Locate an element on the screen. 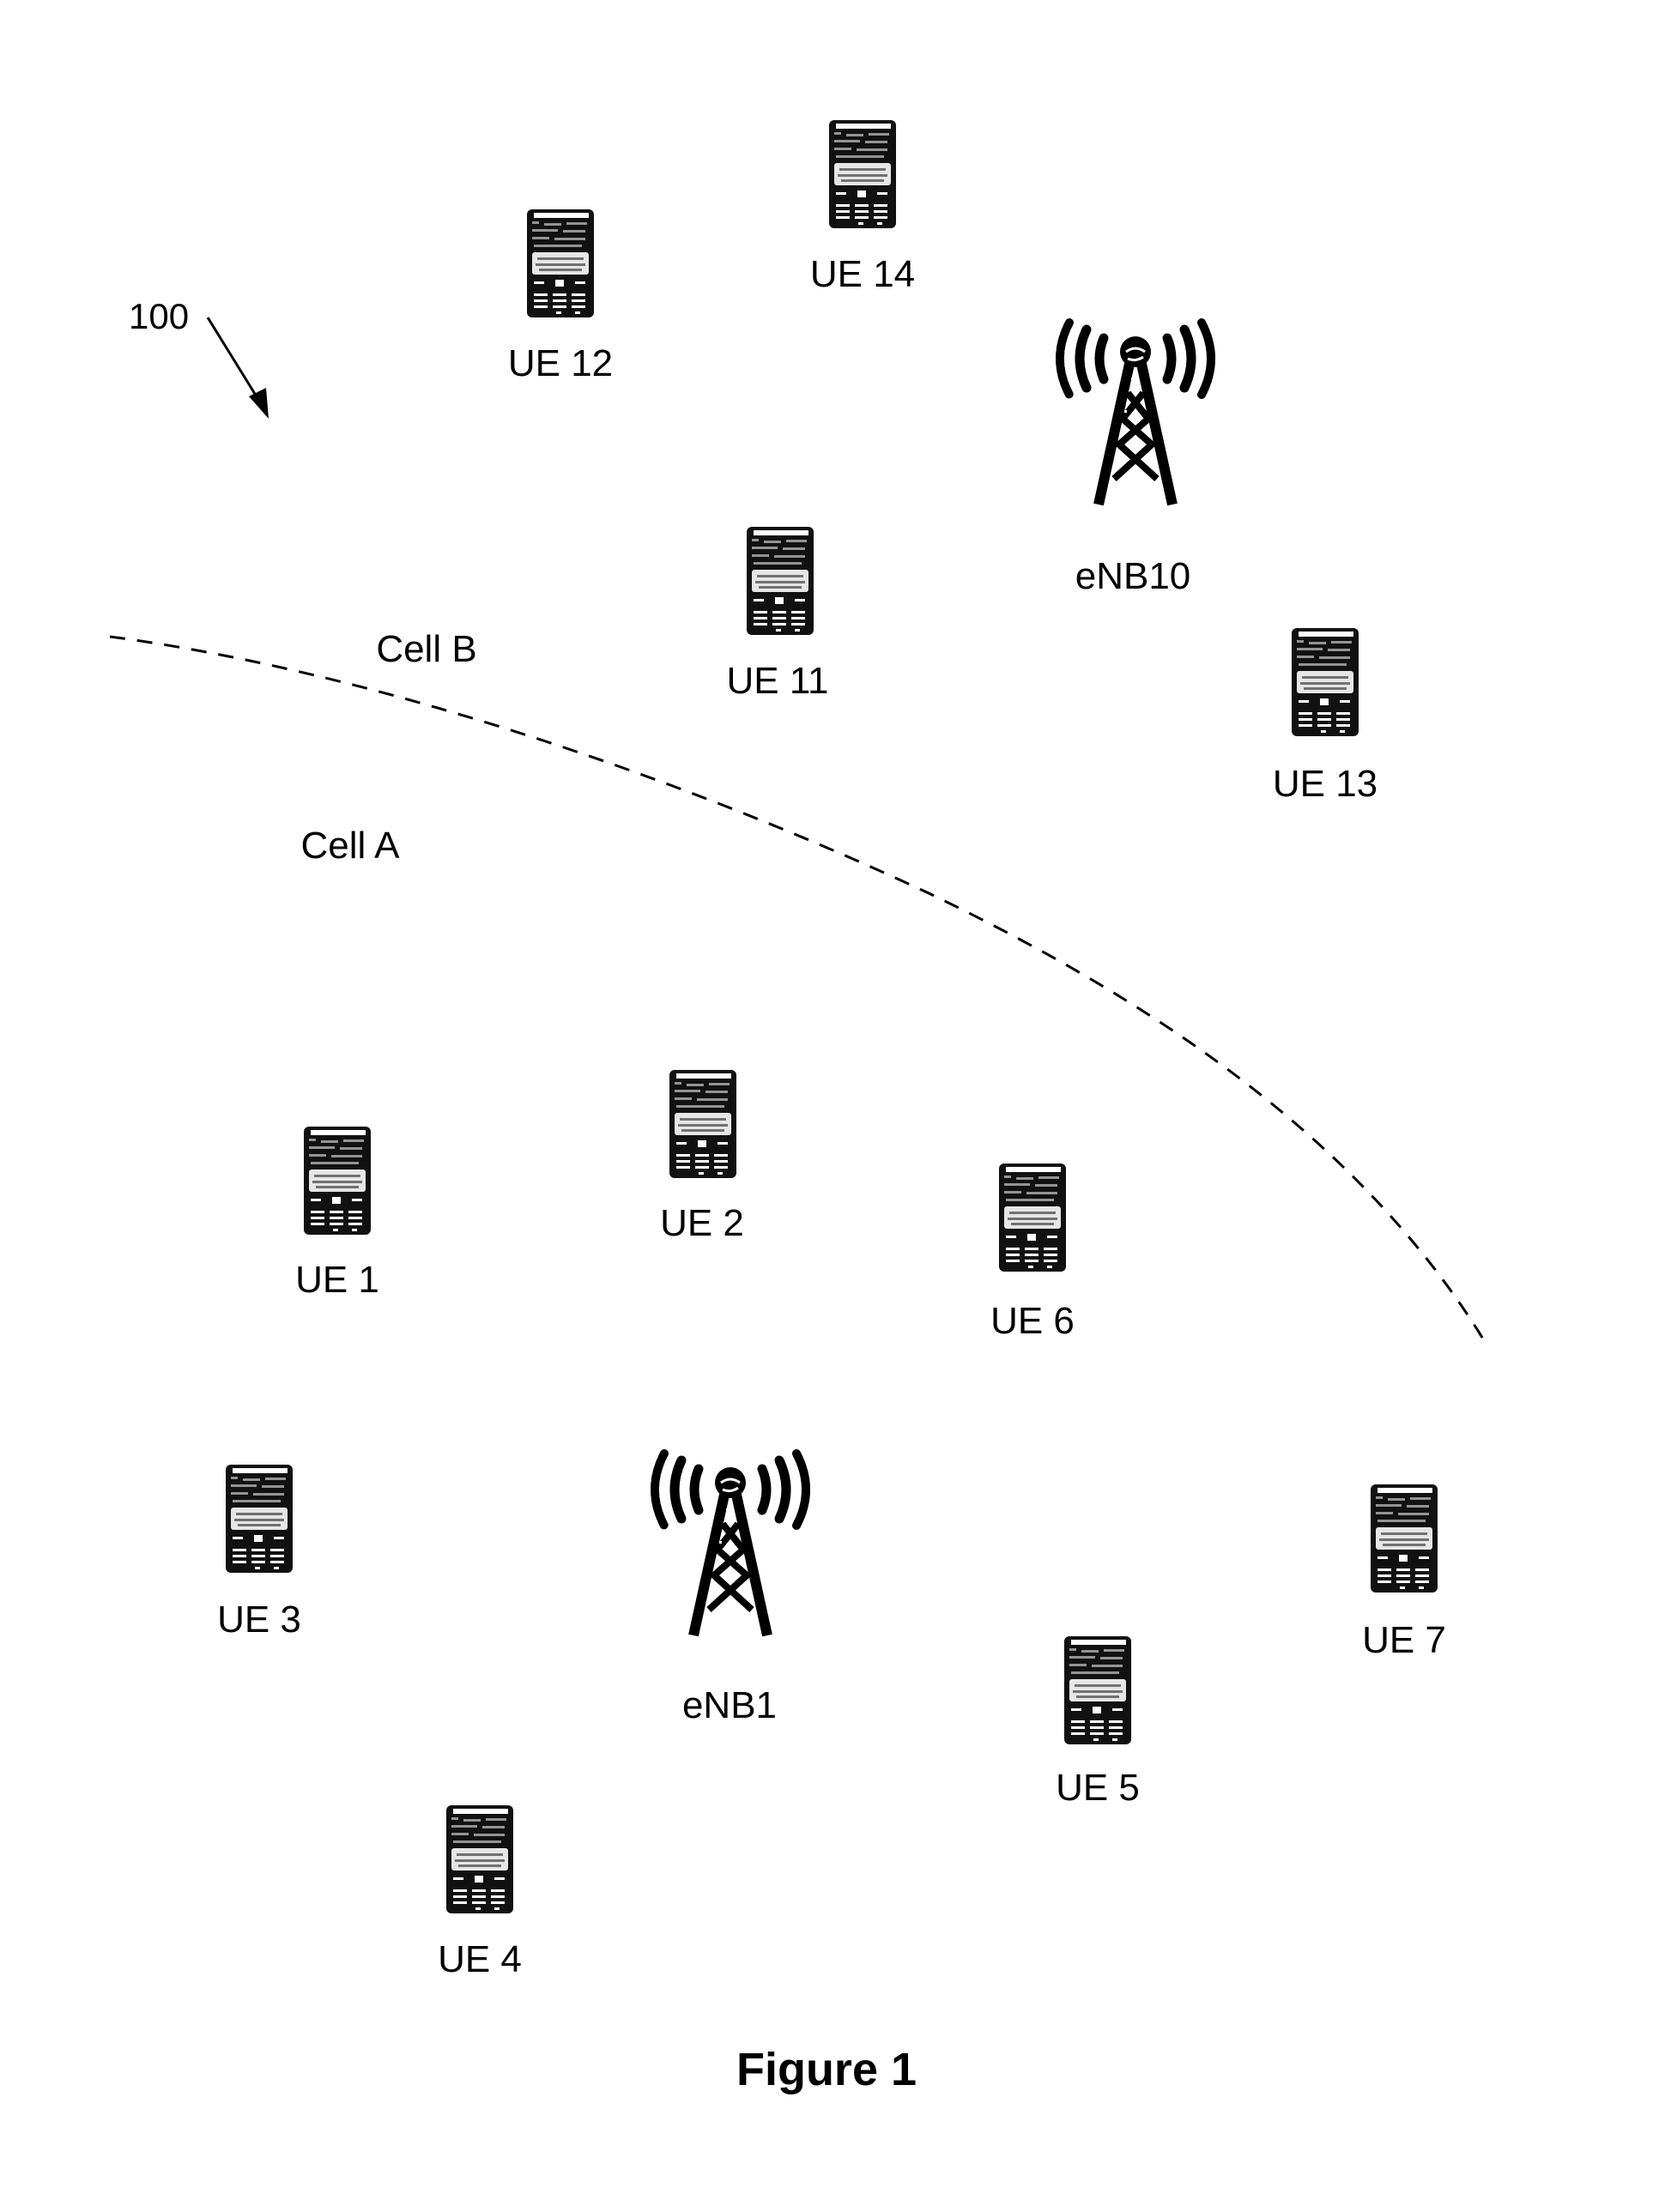 The height and width of the screenshot is (2212, 1653). ue-label: UE 5 is located at coordinates (1098, 1788).